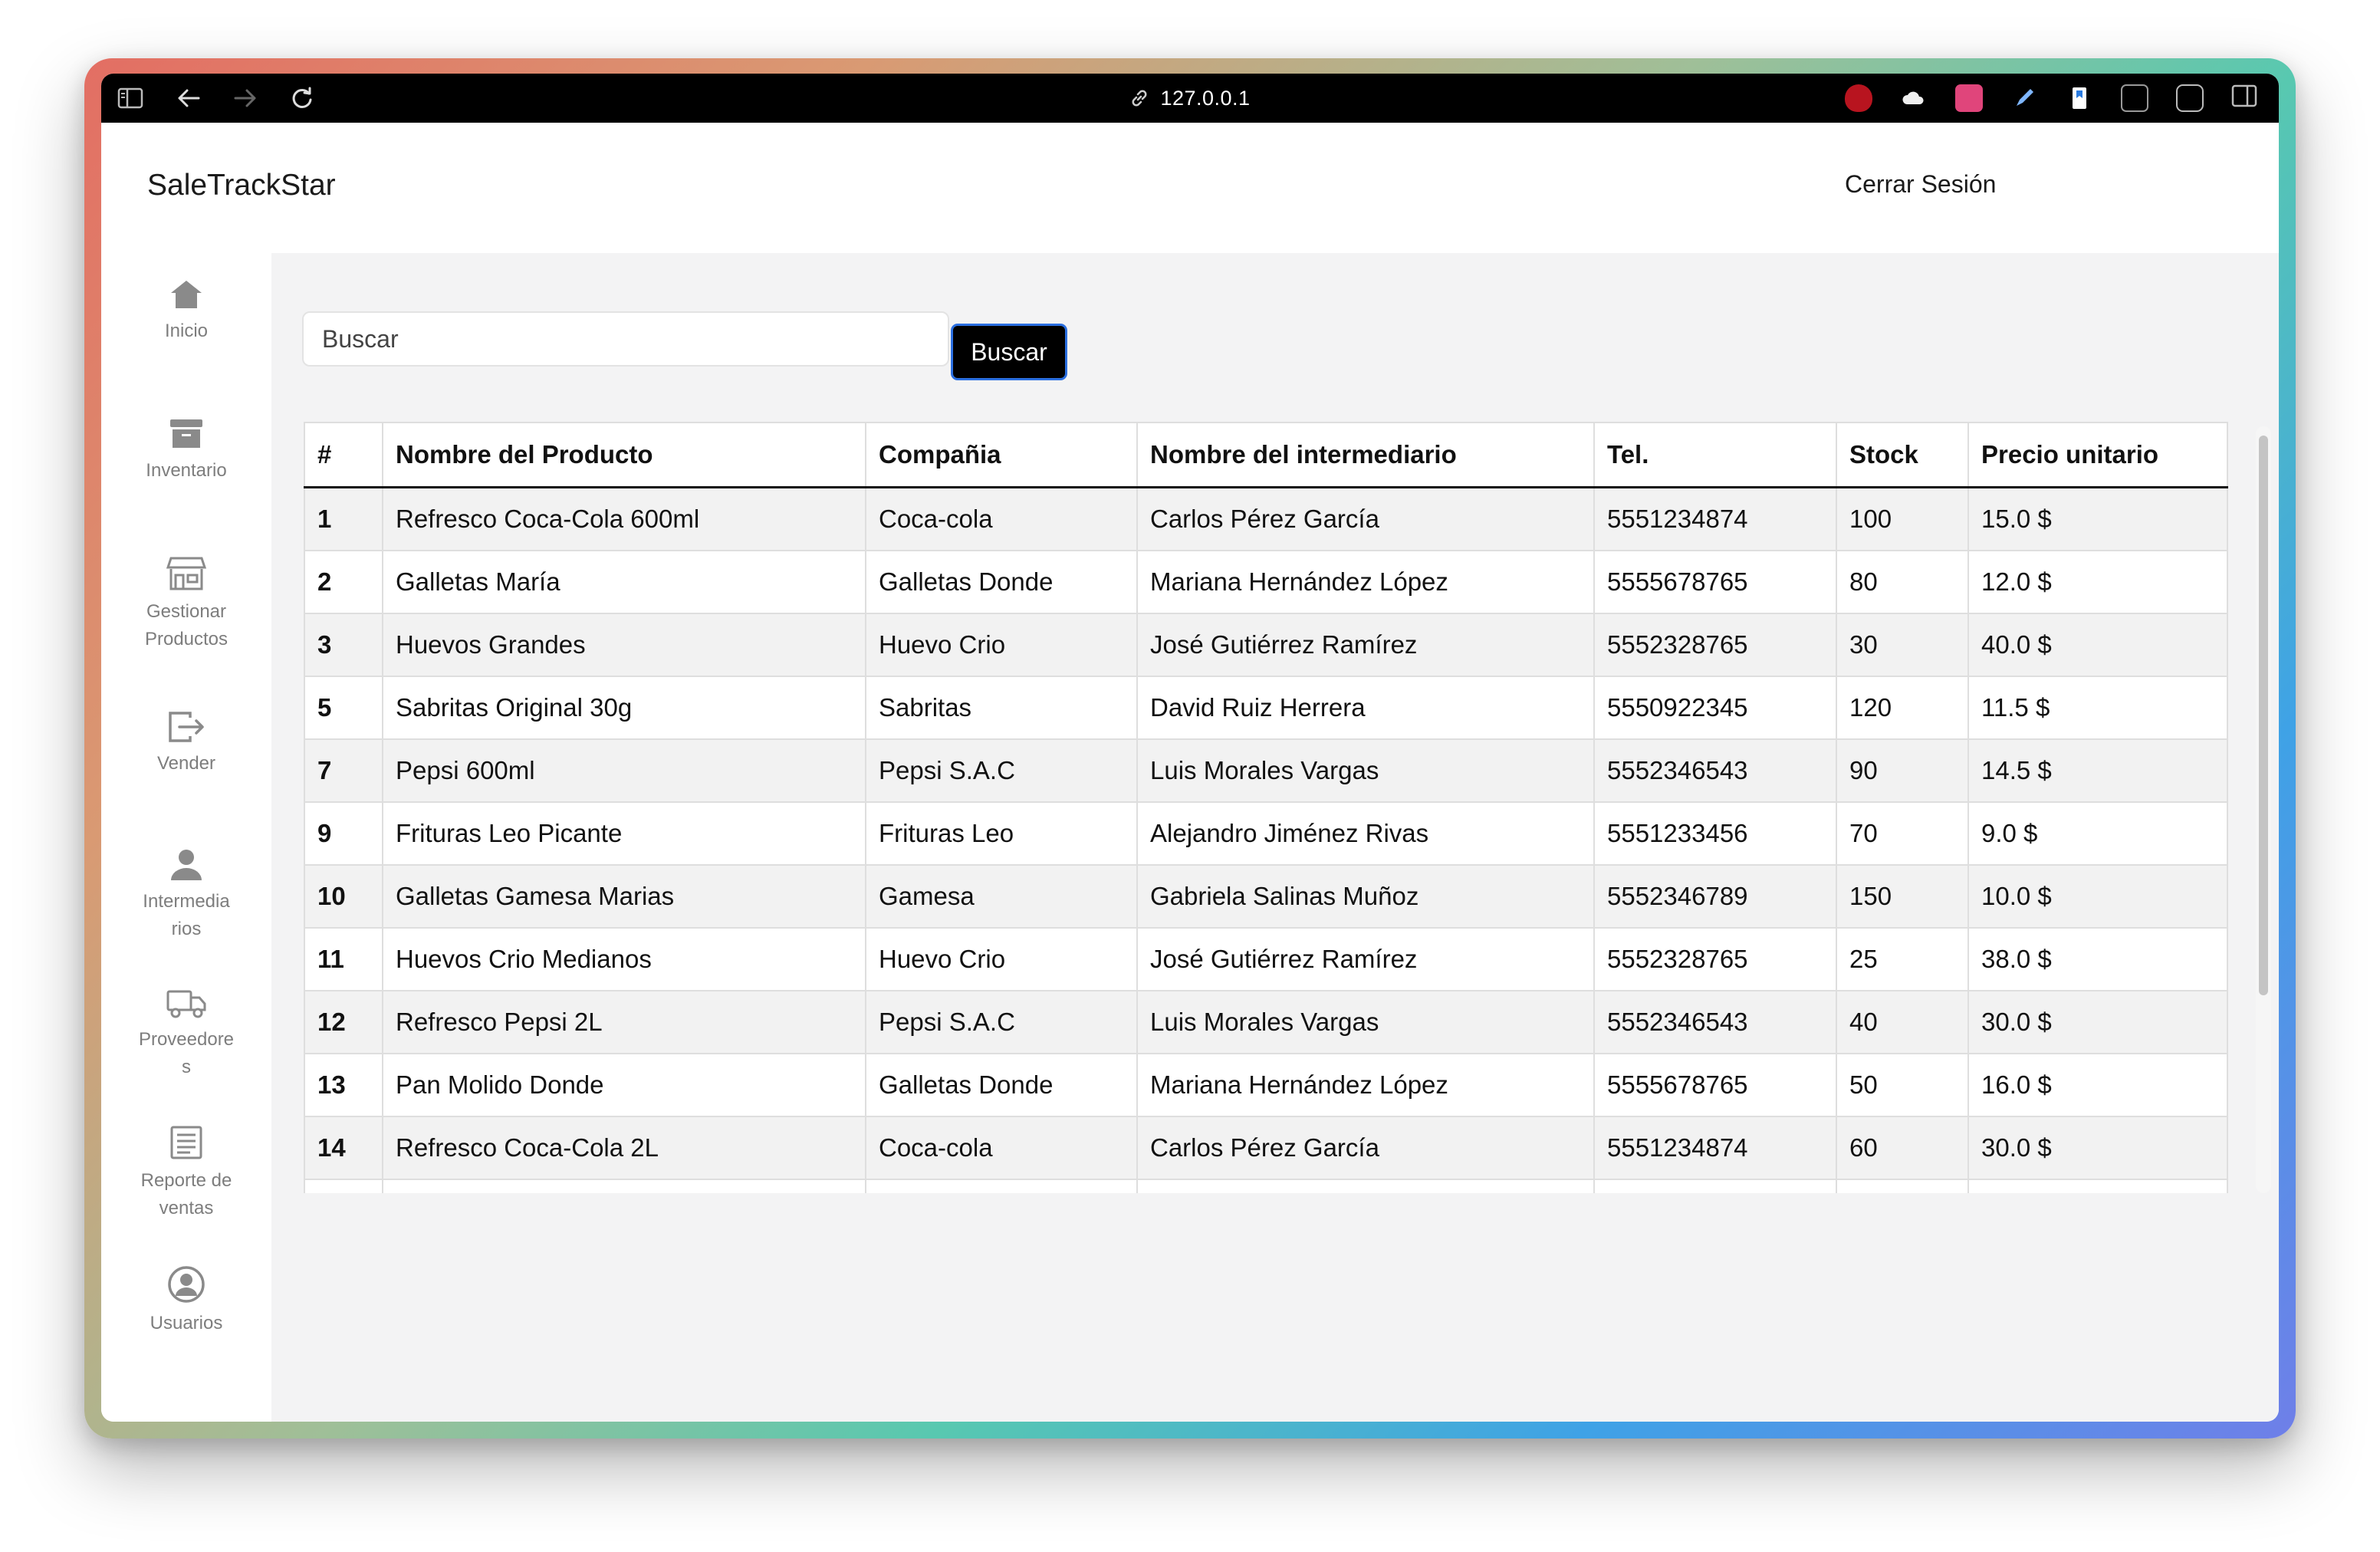 The image size is (2380, 1552). Describe the element at coordinates (1365, 1085) in the screenshot. I see `table-cell: Mariana Hernández López` at that location.